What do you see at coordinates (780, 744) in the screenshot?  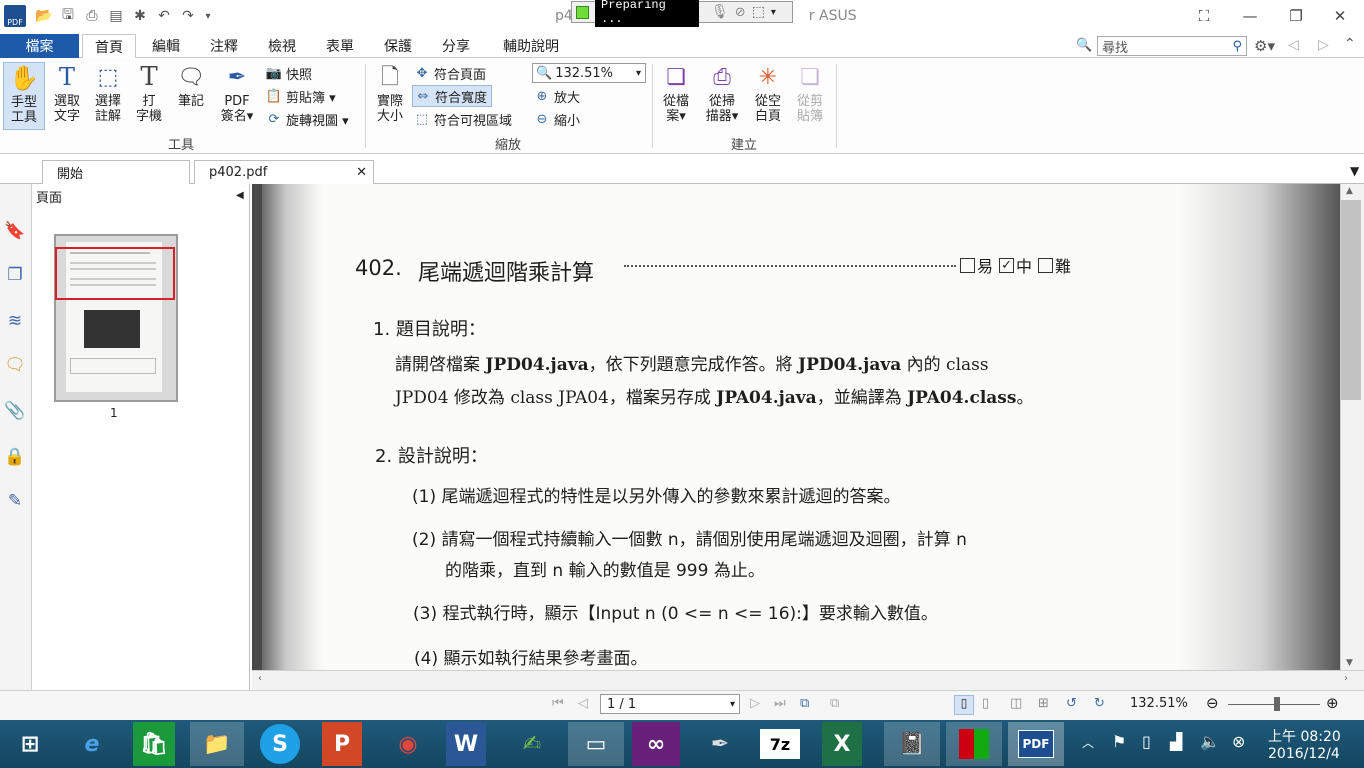 I see `7zip-icon: 7z` at bounding box center [780, 744].